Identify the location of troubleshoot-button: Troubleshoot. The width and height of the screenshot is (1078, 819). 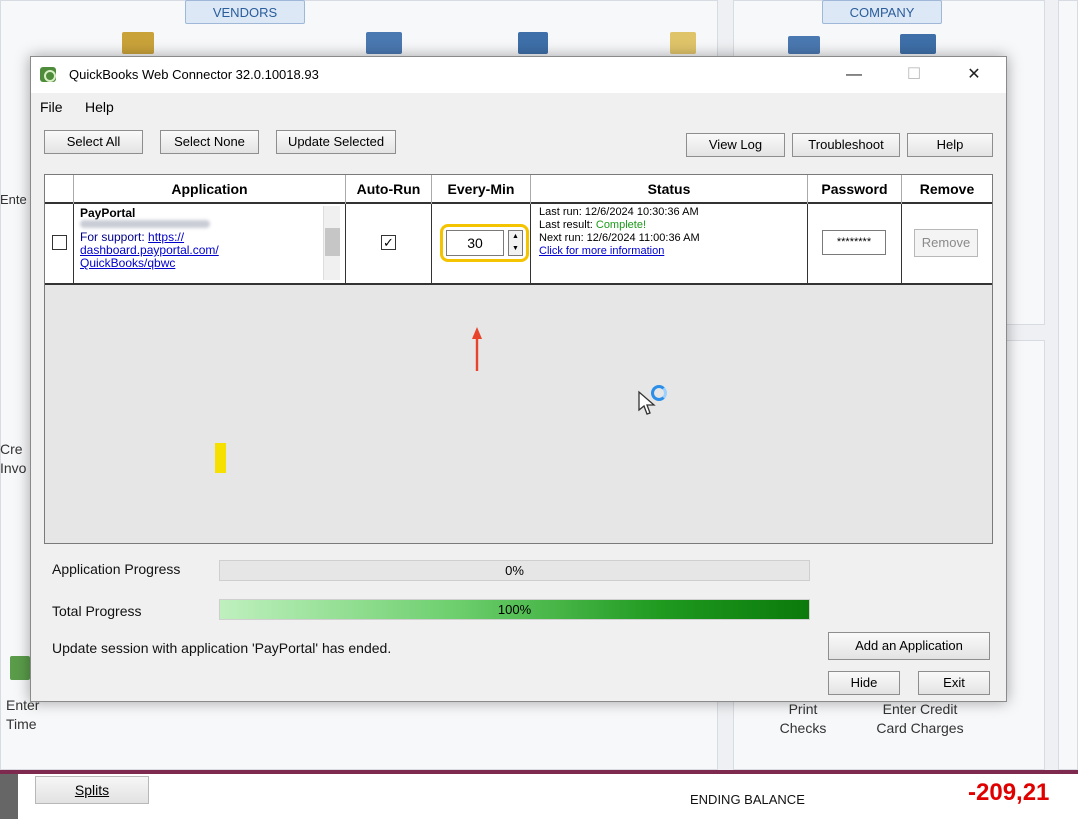
(846, 145).